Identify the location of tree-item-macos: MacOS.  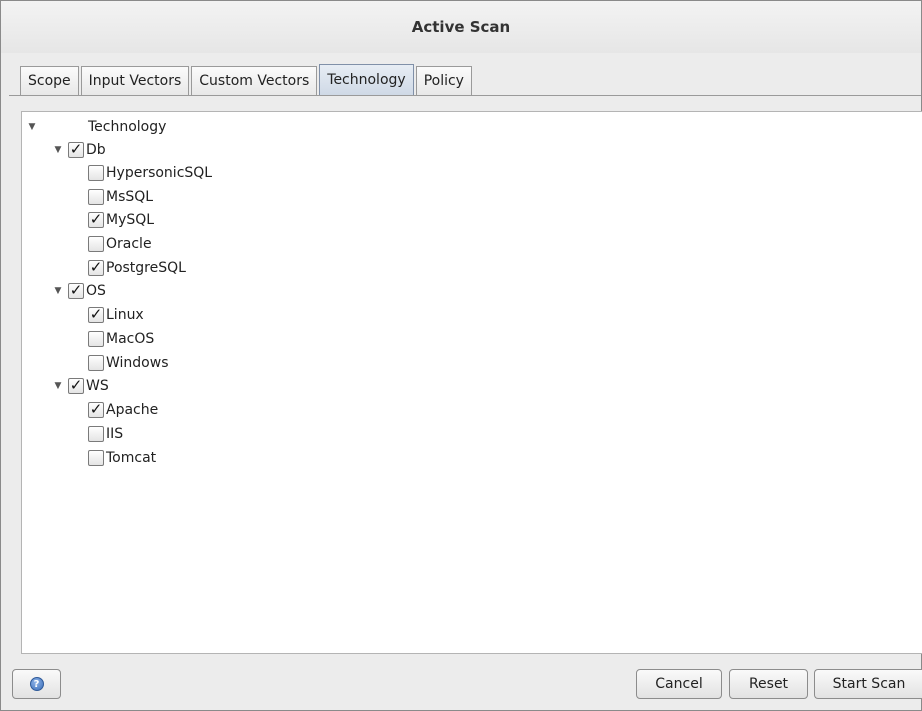
(121, 338).